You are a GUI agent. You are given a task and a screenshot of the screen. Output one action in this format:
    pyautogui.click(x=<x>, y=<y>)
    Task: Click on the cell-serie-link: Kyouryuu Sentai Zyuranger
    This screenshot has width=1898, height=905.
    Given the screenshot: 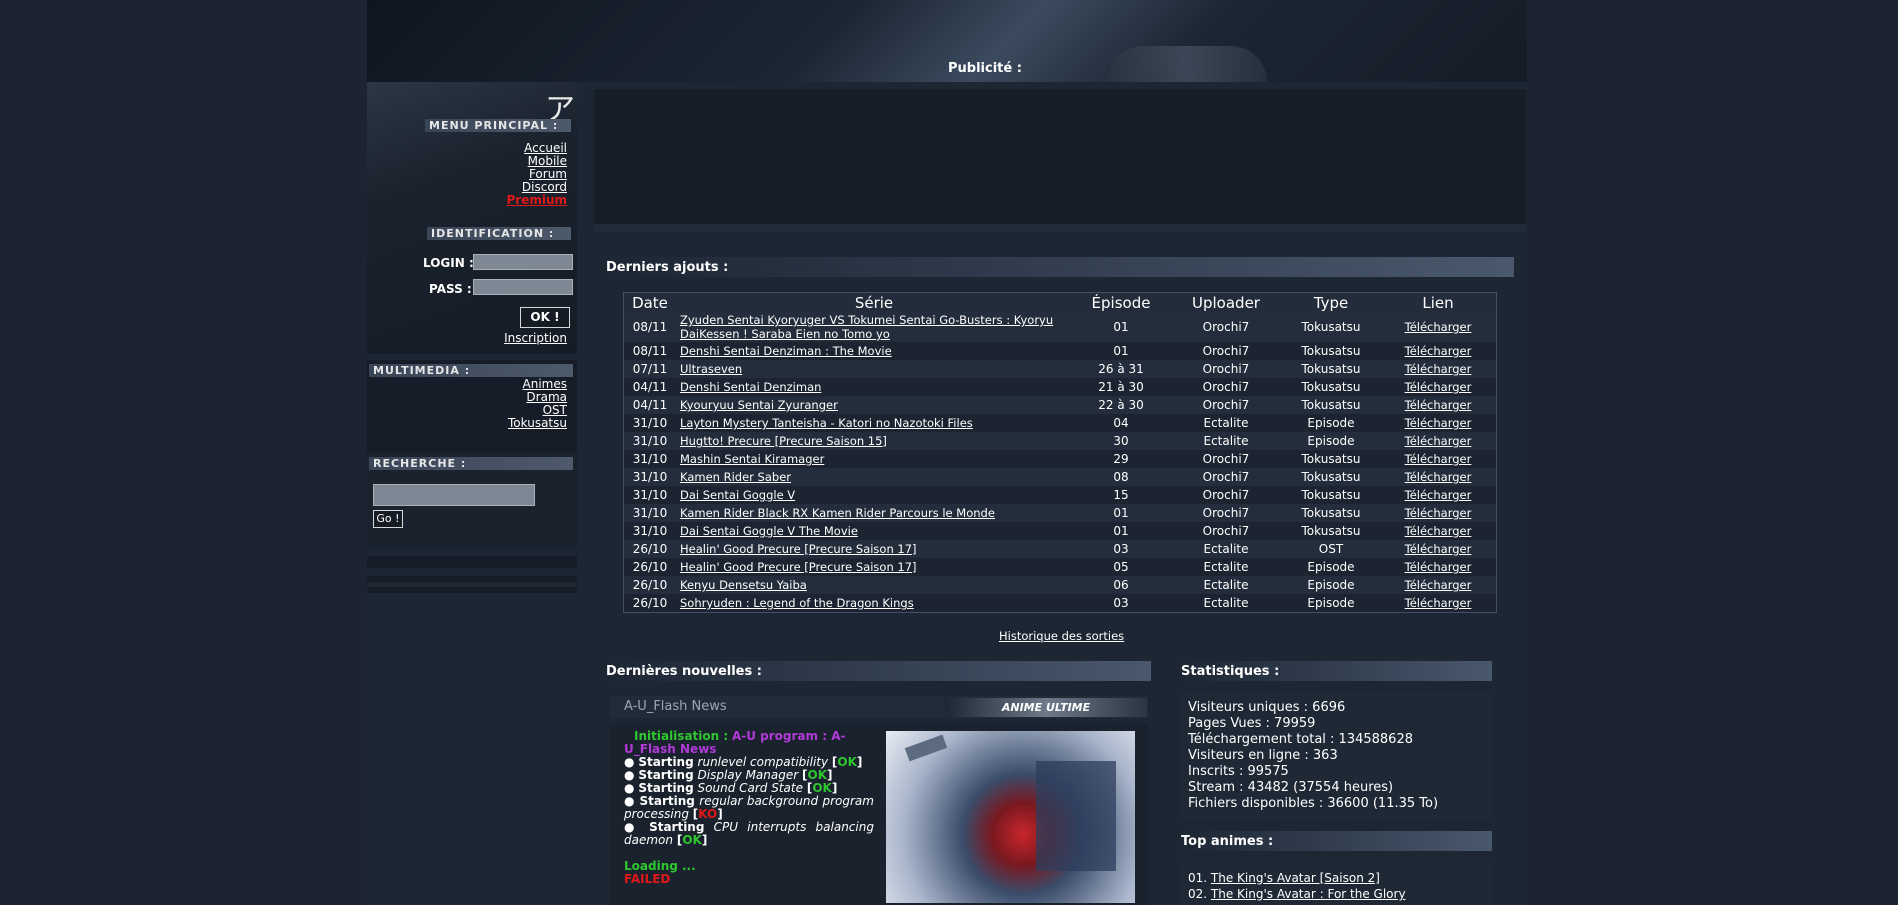 What is the action you would take?
    pyautogui.click(x=759, y=405)
    